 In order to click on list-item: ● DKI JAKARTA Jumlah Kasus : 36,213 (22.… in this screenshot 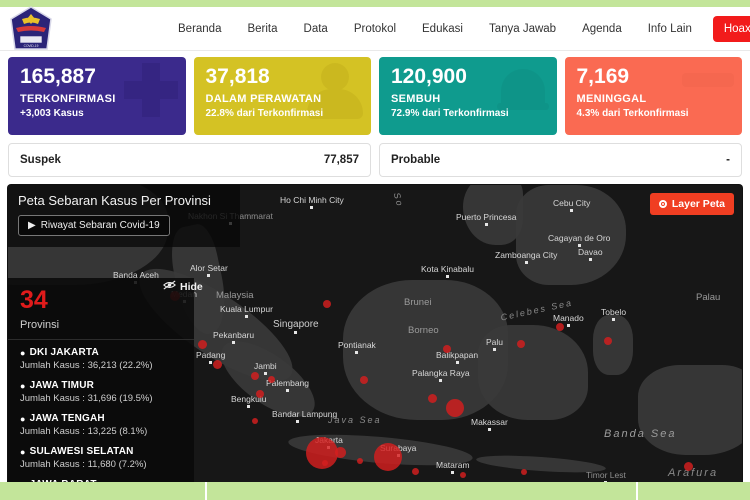, I will do `click(101, 359)`.